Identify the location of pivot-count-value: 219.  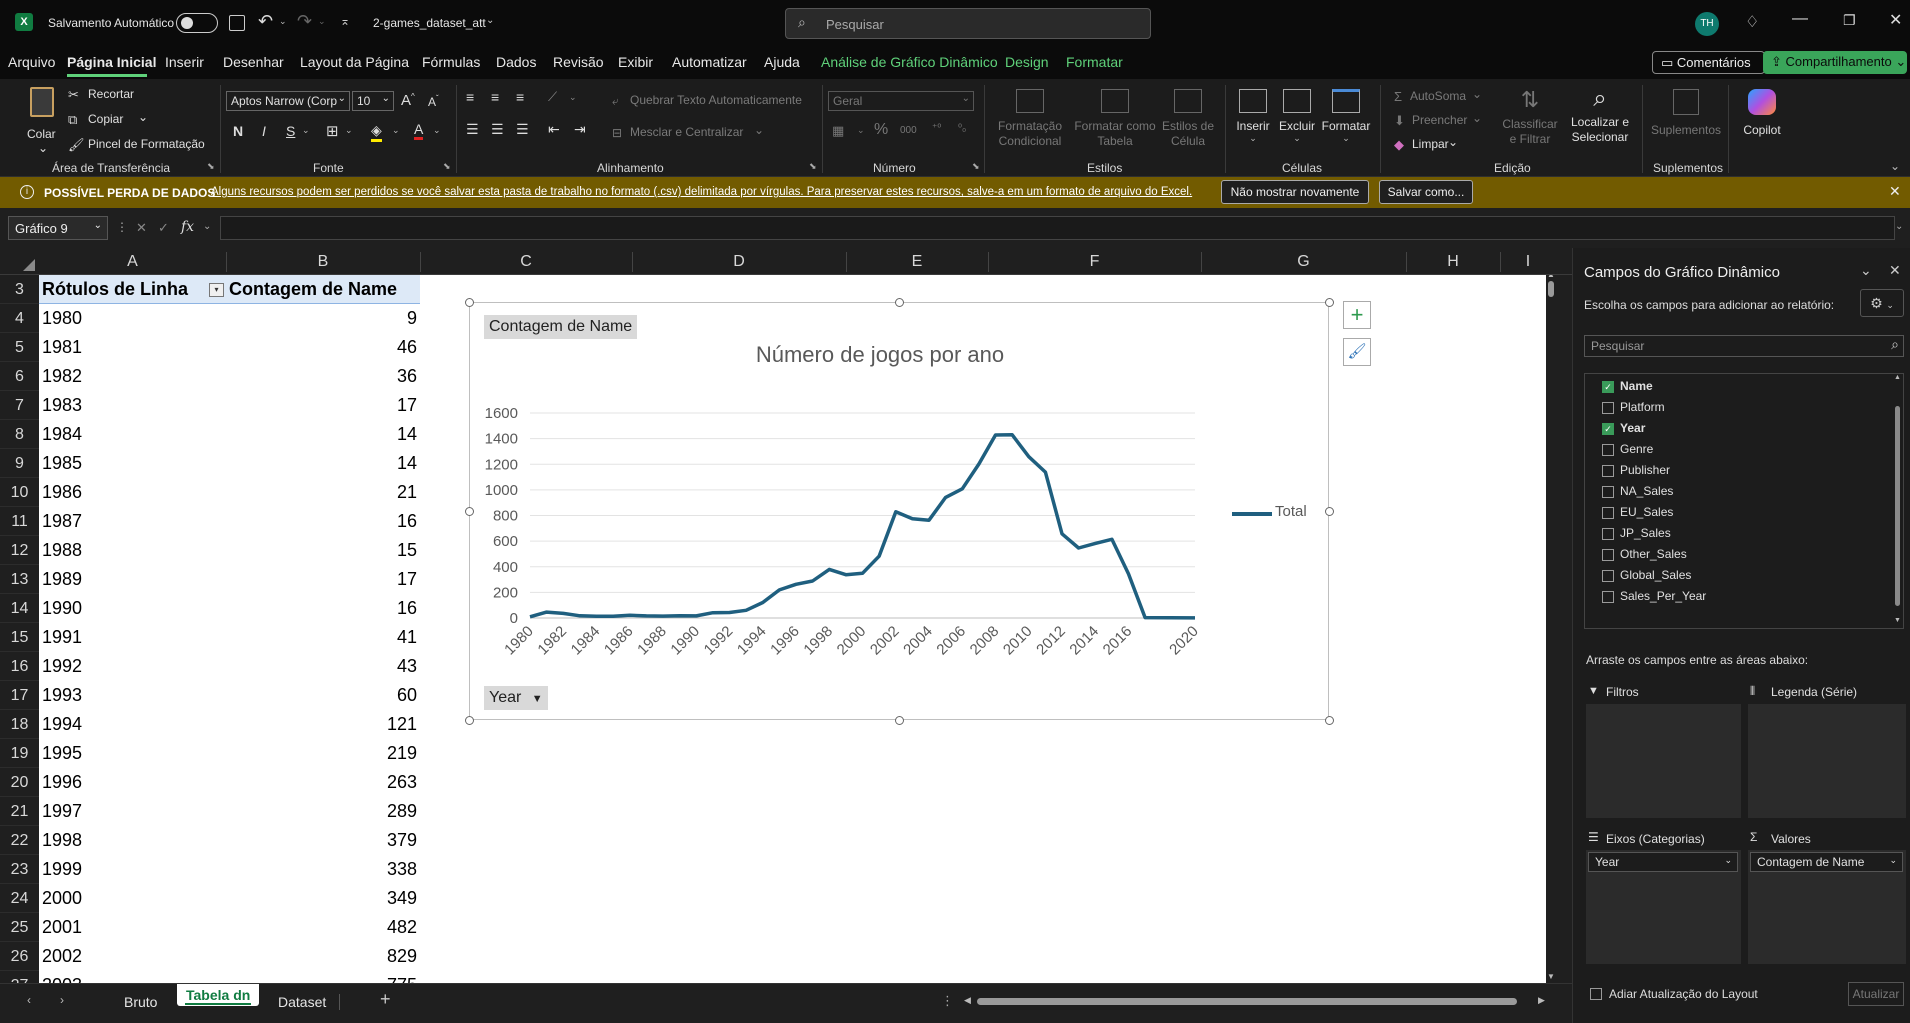
(328, 753).